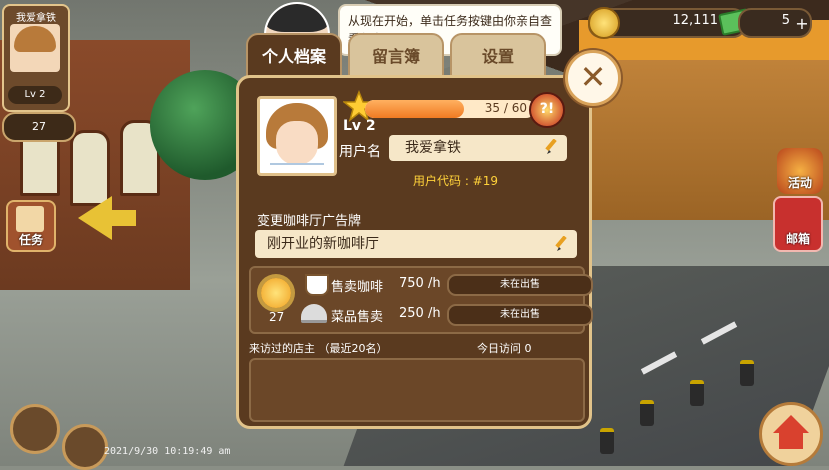 This screenshot has width=829, height=470. I want to click on level-reward-icon: ?!, so click(547, 110).